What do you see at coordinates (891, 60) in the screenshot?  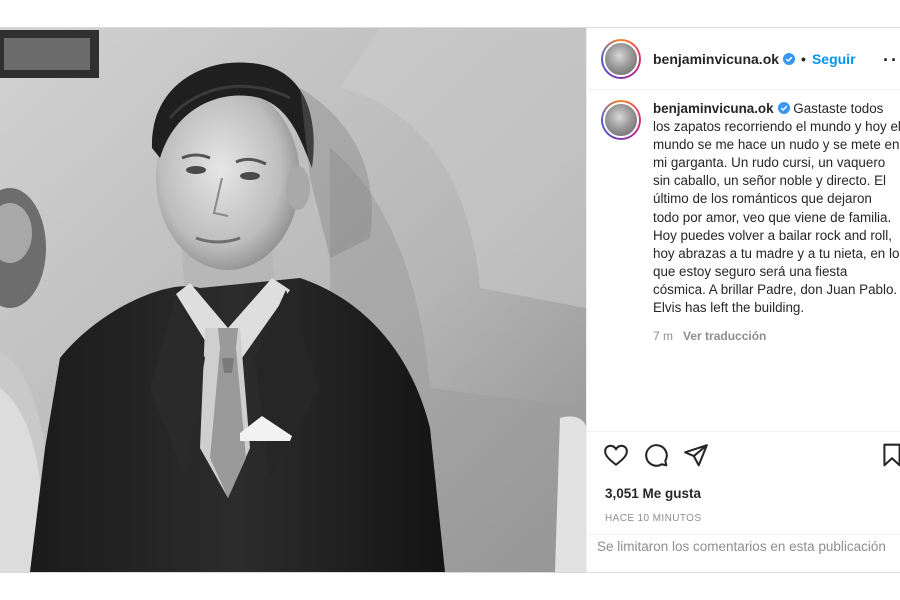 I see `more-options-icon: ···` at bounding box center [891, 60].